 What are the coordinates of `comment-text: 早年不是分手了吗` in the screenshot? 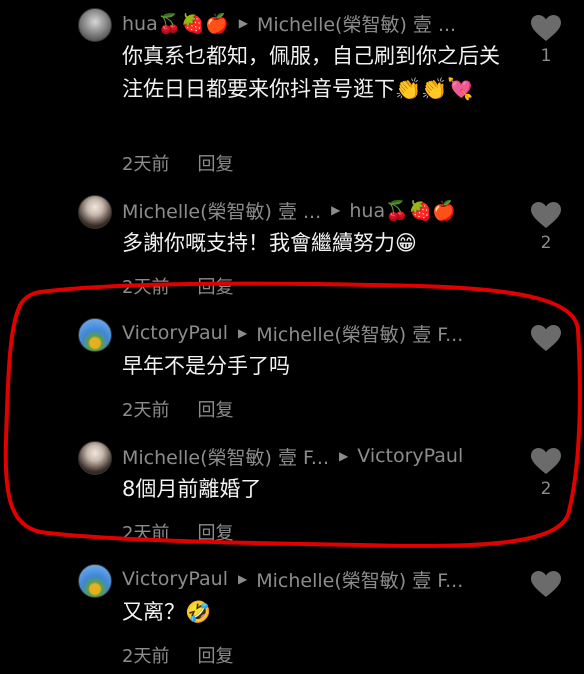 It's located at (206, 366).